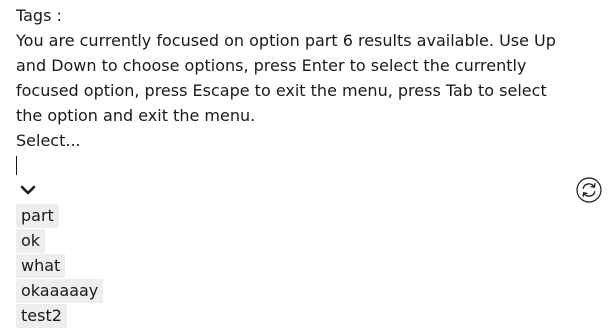 The height and width of the screenshot is (330, 615). I want to click on option-item: ok, so click(296, 240).